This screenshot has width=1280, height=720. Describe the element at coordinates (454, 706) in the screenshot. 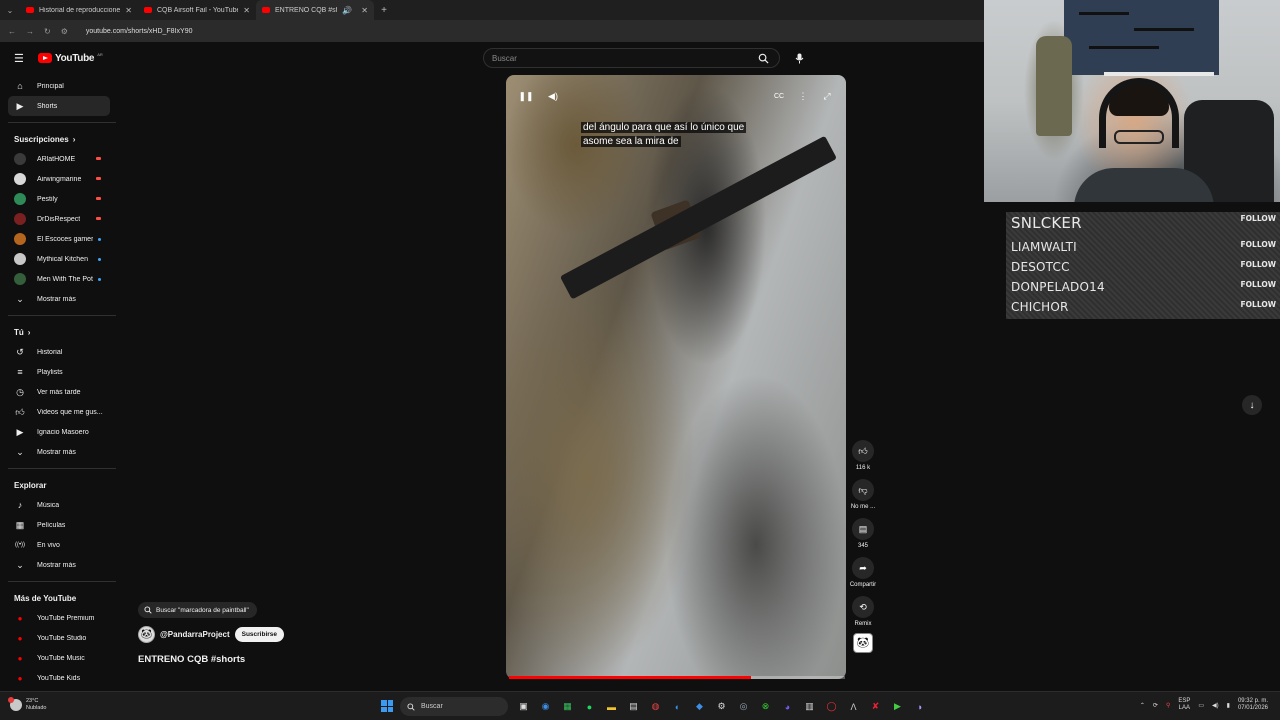

I see `taskbar-search: Buscar` at that location.